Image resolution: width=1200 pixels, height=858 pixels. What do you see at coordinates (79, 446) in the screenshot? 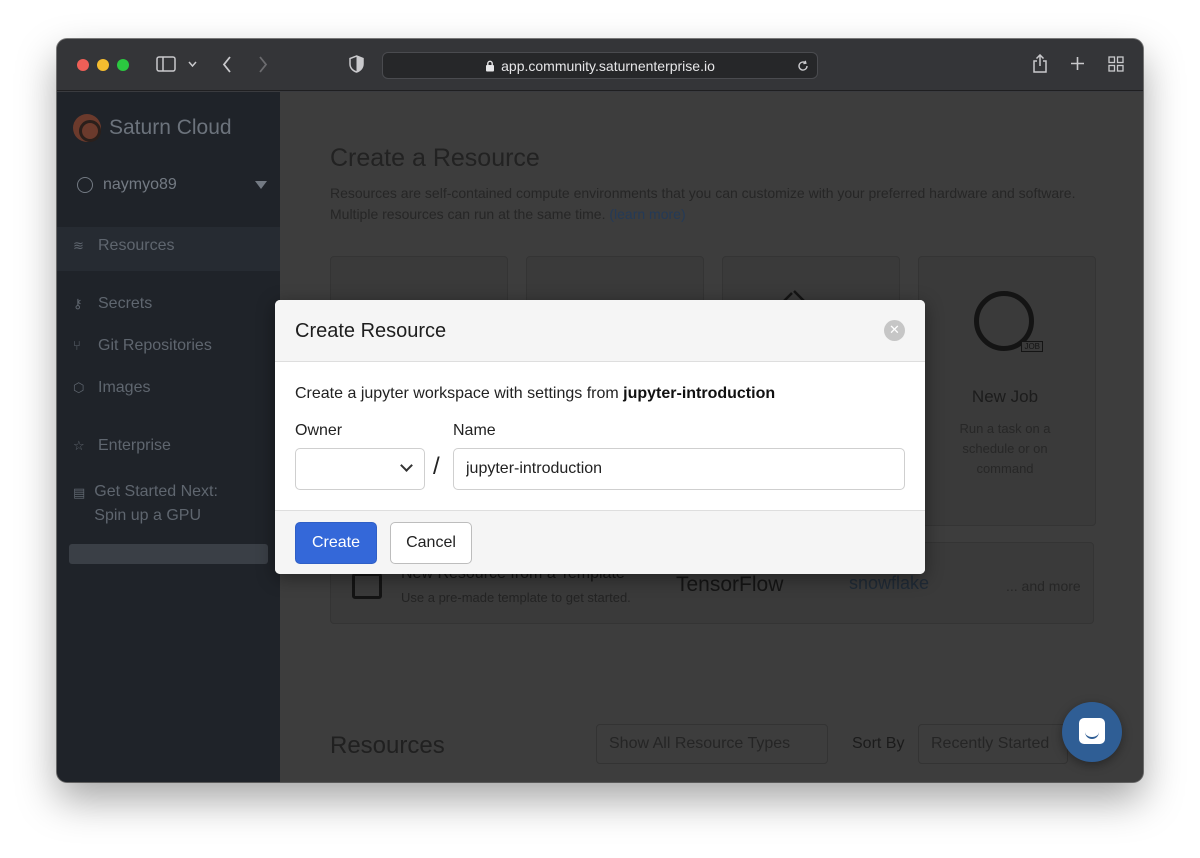
I see `star-icon: ☆` at bounding box center [79, 446].